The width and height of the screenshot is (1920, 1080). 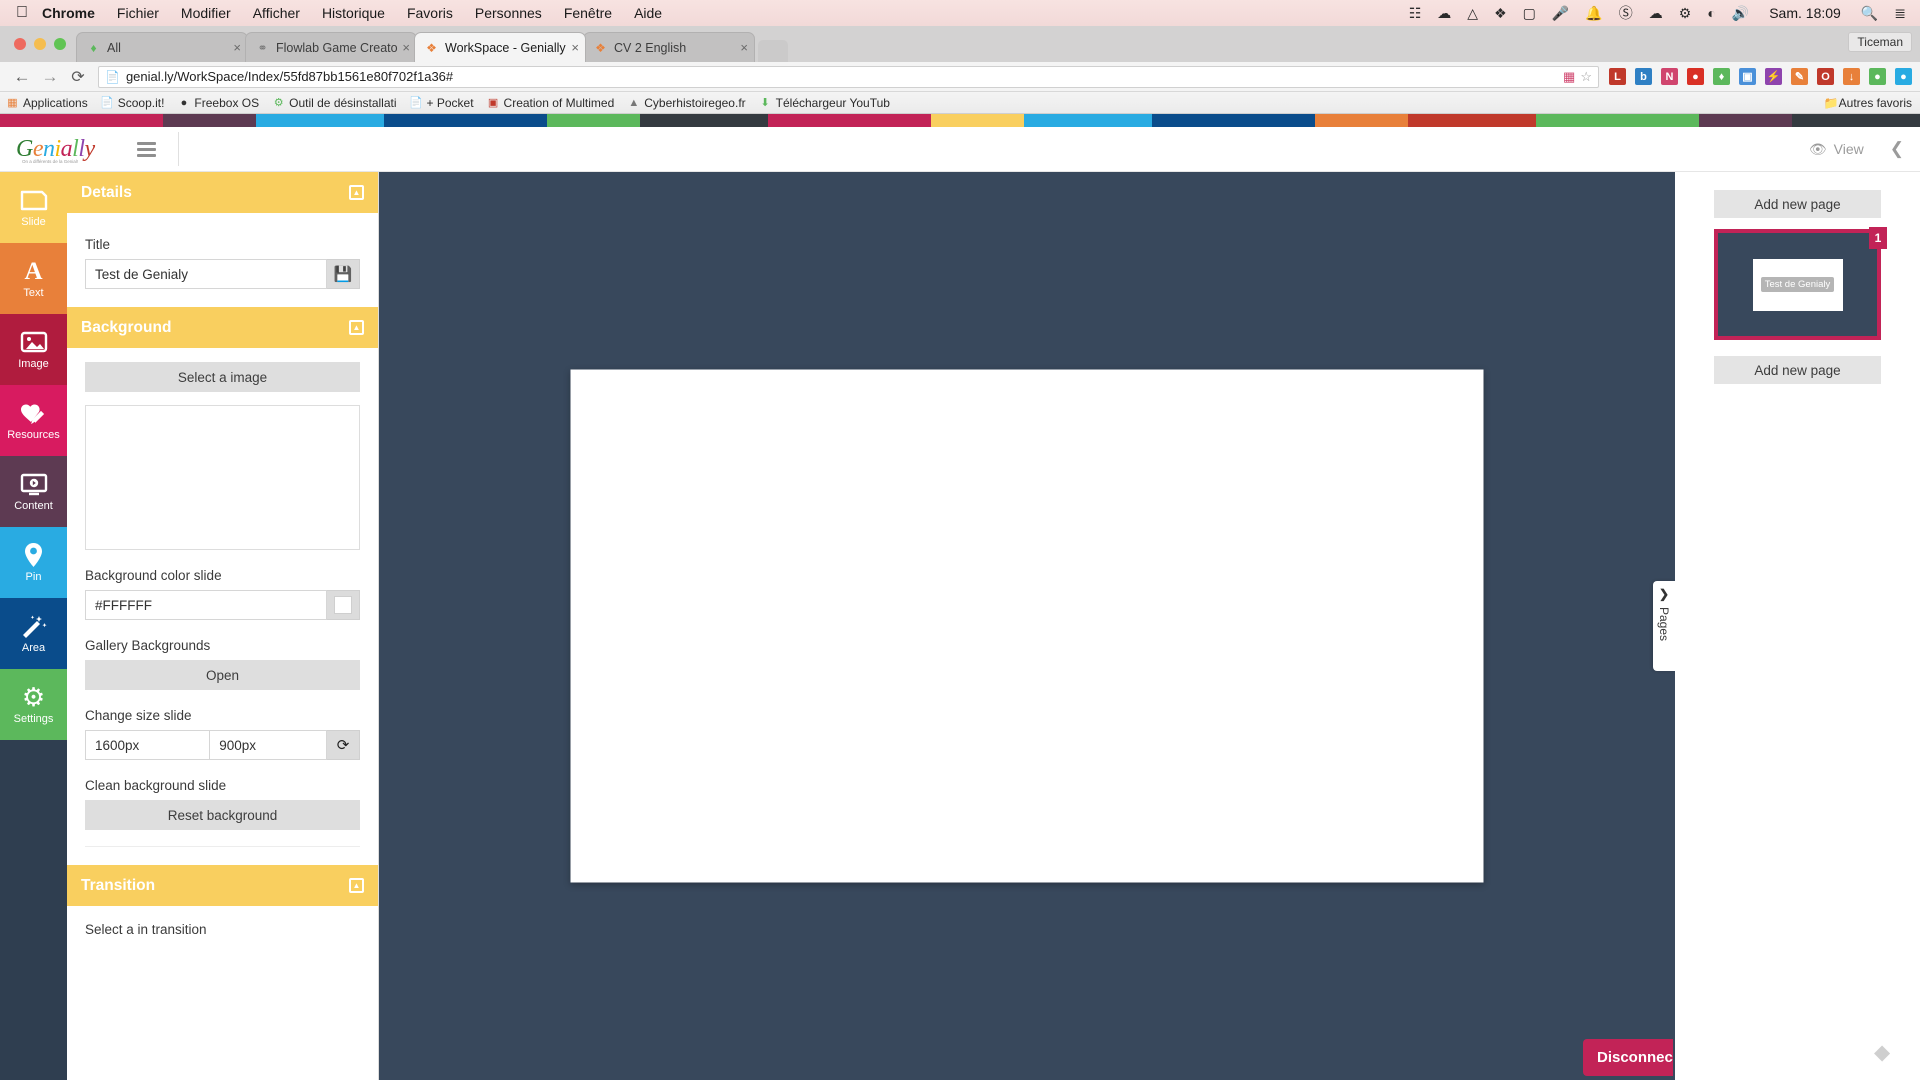 What do you see at coordinates (46, 103) in the screenshot?
I see `bookmark-applications: ▦ Applications` at bounding box center [46, 103].